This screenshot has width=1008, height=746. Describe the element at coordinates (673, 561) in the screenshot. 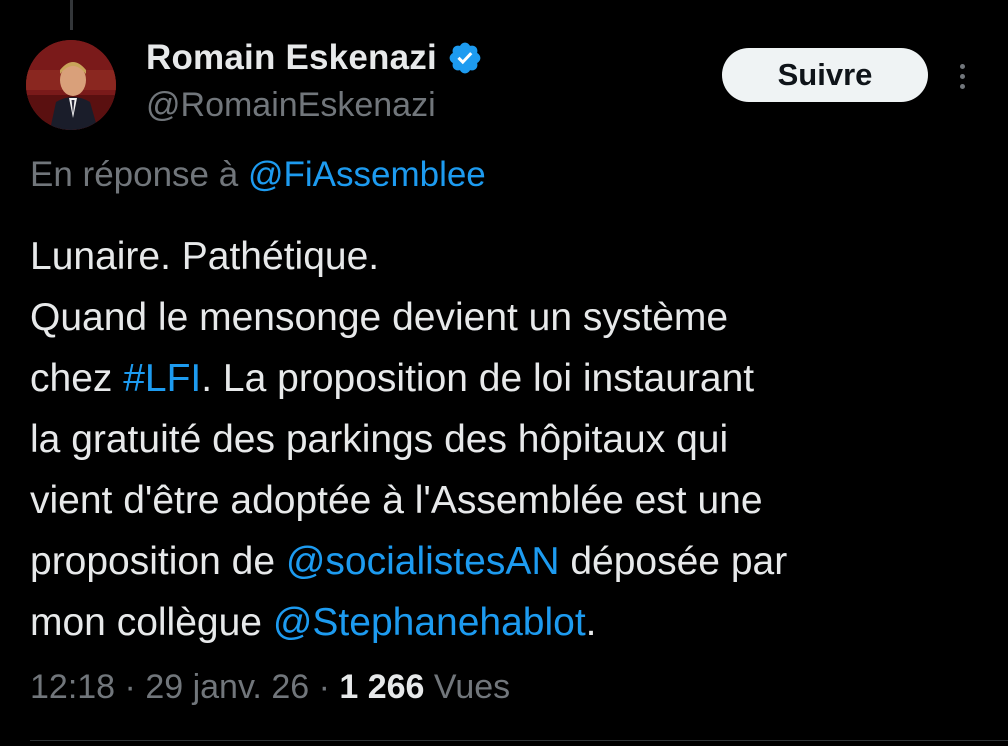

I see `tweet-text-segment: déposée par` at that location.